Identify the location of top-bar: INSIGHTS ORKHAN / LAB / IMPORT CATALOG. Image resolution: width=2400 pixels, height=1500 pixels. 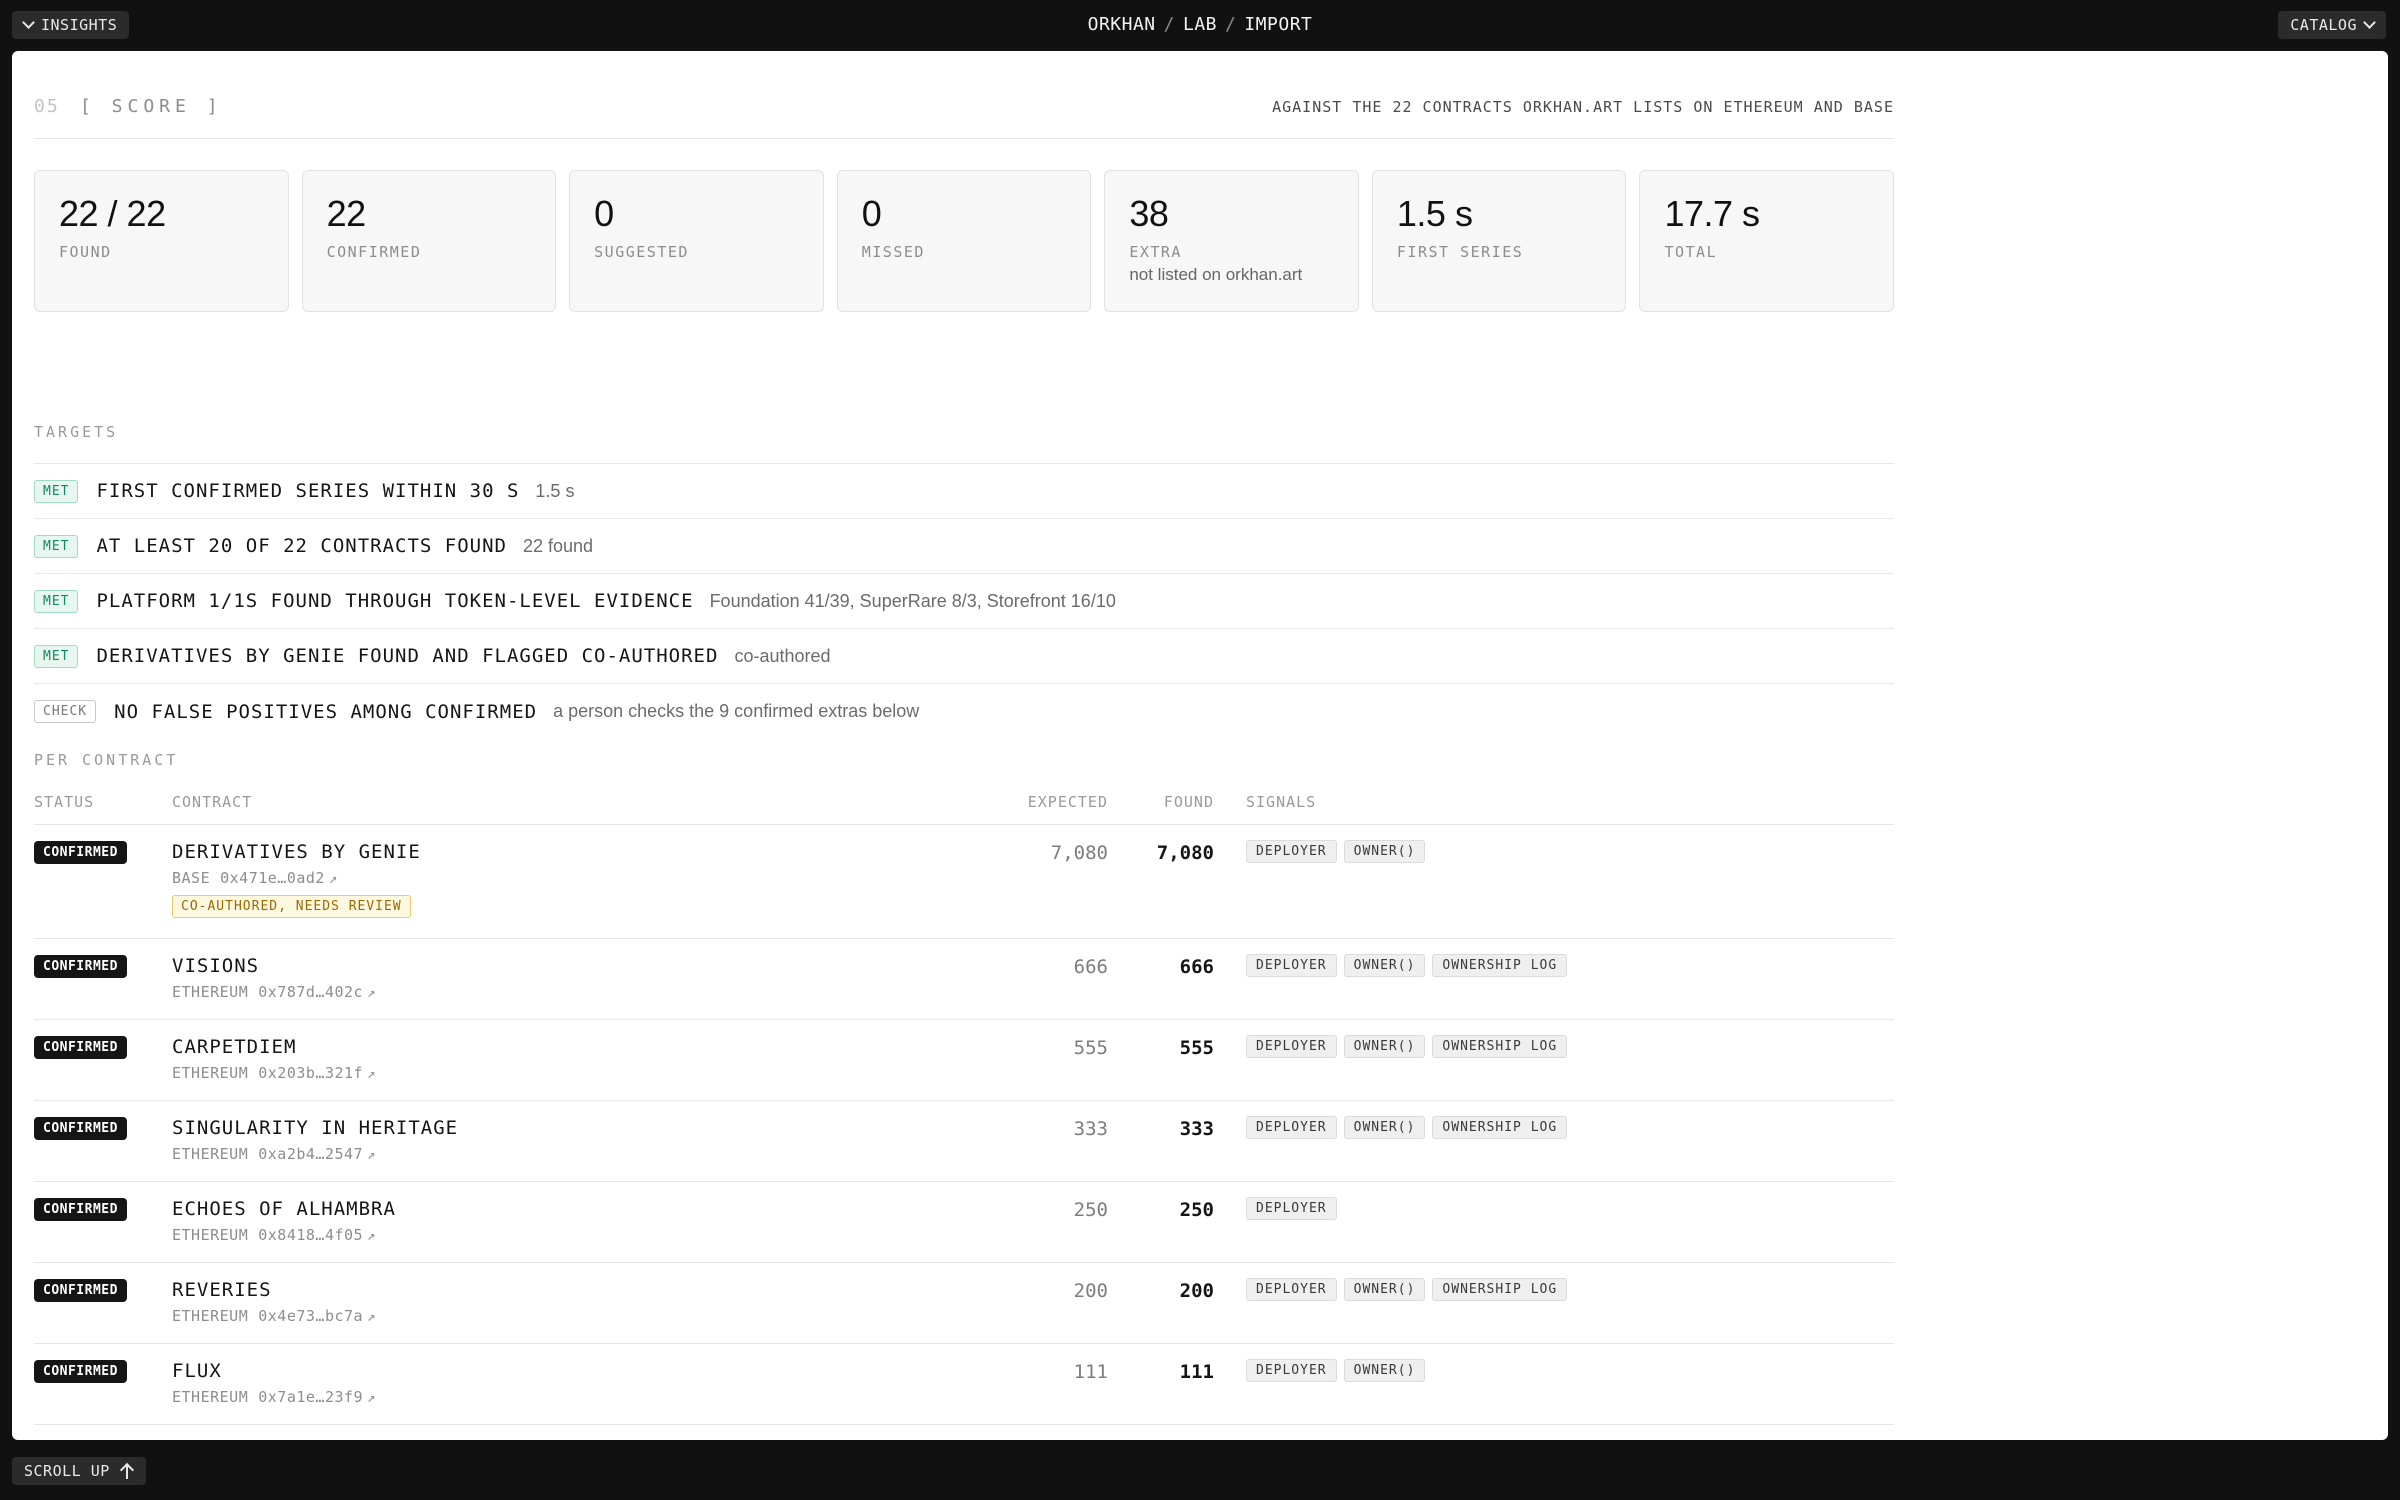
(1200, 25).